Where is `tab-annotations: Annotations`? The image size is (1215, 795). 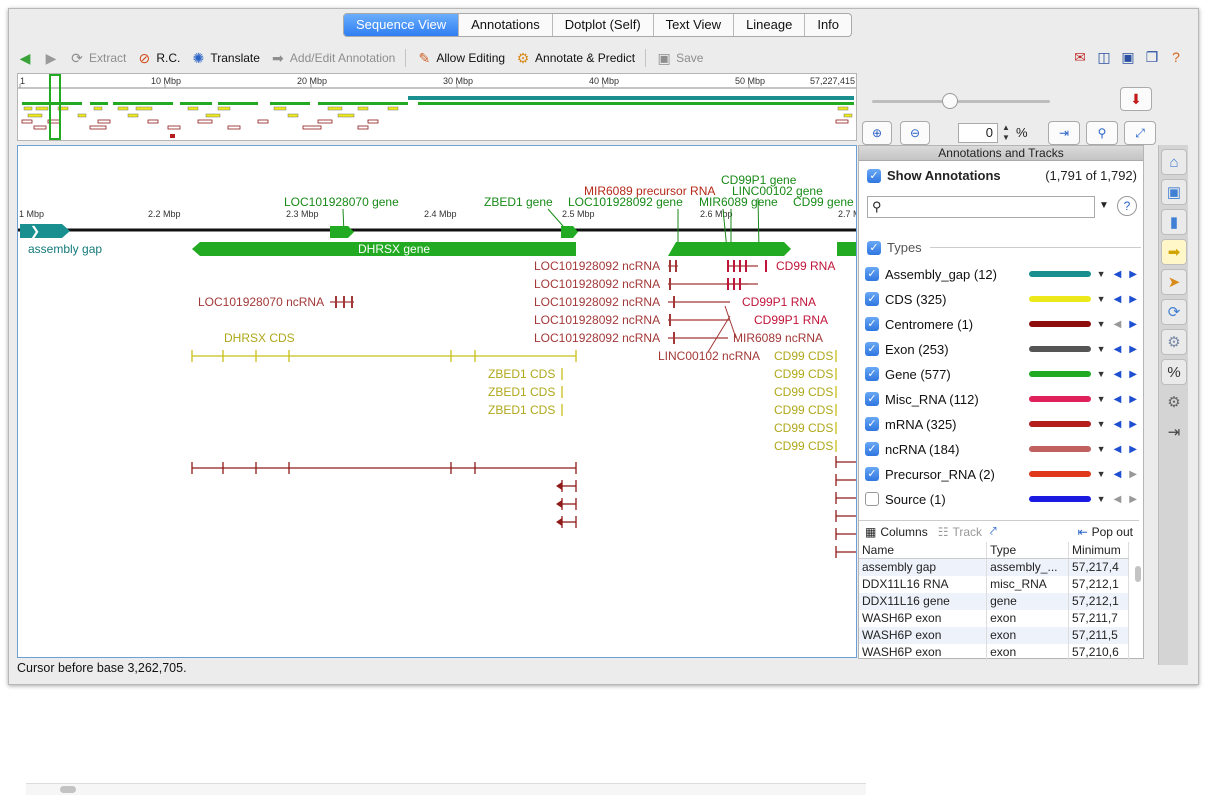 tab-annotations: Annotations is located at coordinates (506, 25).